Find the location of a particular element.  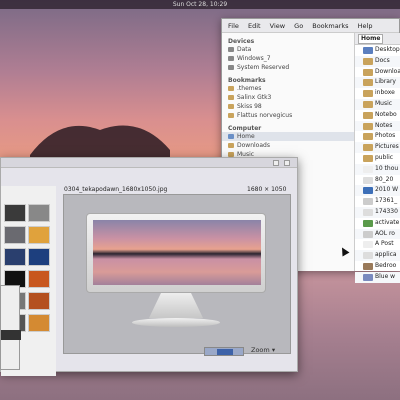

file-label: applica is located at coordinates (386, 255).